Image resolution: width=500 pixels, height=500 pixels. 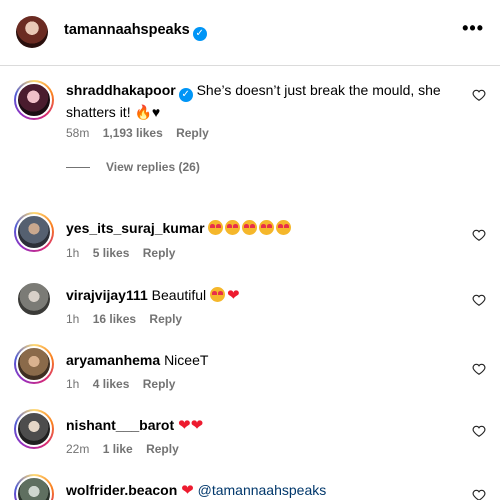 What do you see at coordinates (133, 167) in the screenshot?
I see `view-replies-button: View replies (26)` at bounding box center [133, 167].